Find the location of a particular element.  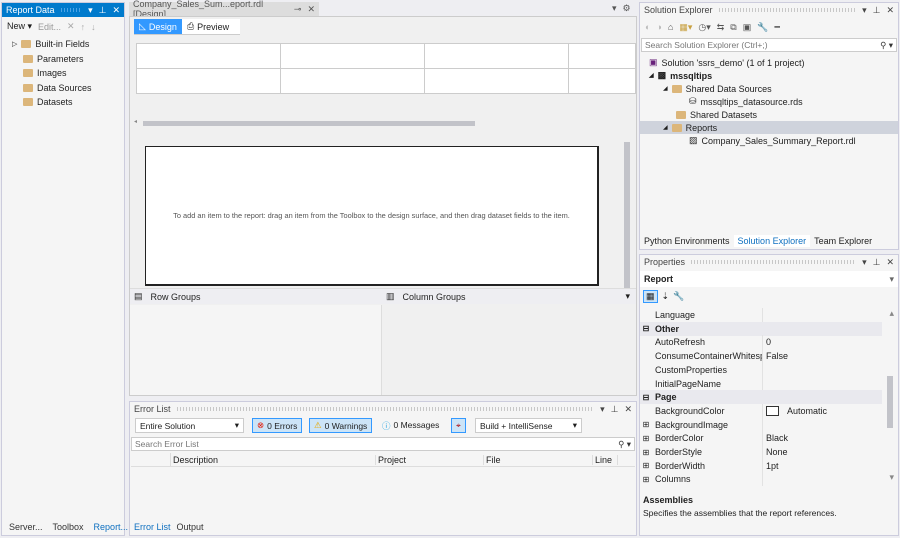

expand-icon: ▷ is located at coordinates (14, 44).